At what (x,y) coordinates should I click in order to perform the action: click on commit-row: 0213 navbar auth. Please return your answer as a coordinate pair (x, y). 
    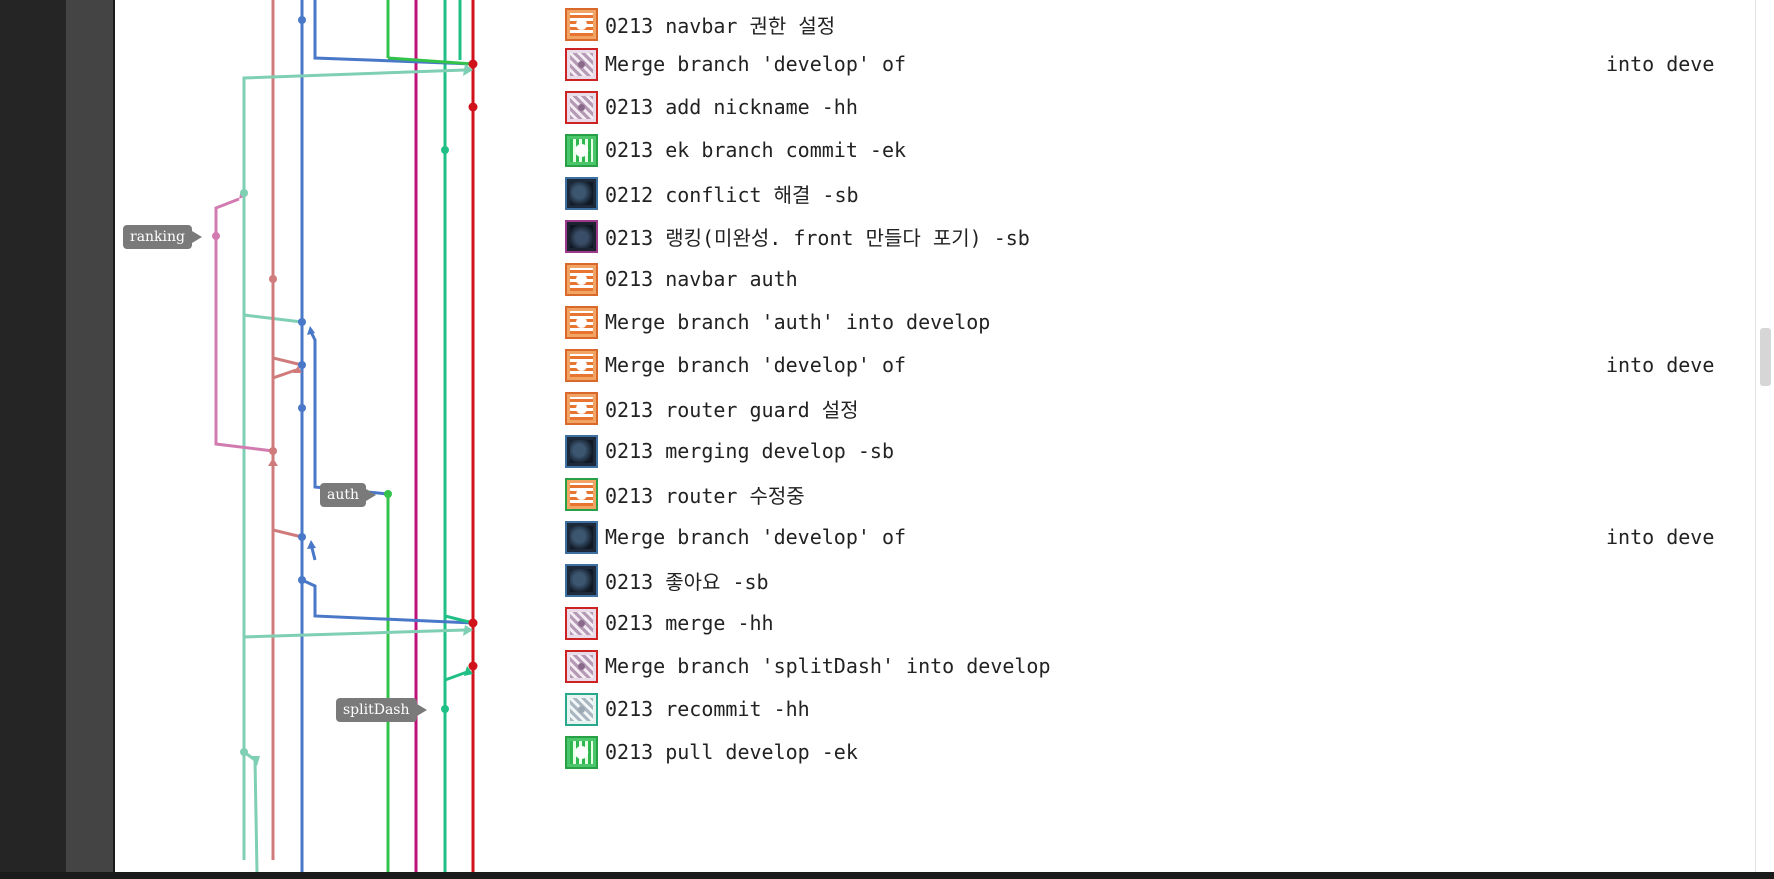
    Looking at the image, I should click on (681, 279).